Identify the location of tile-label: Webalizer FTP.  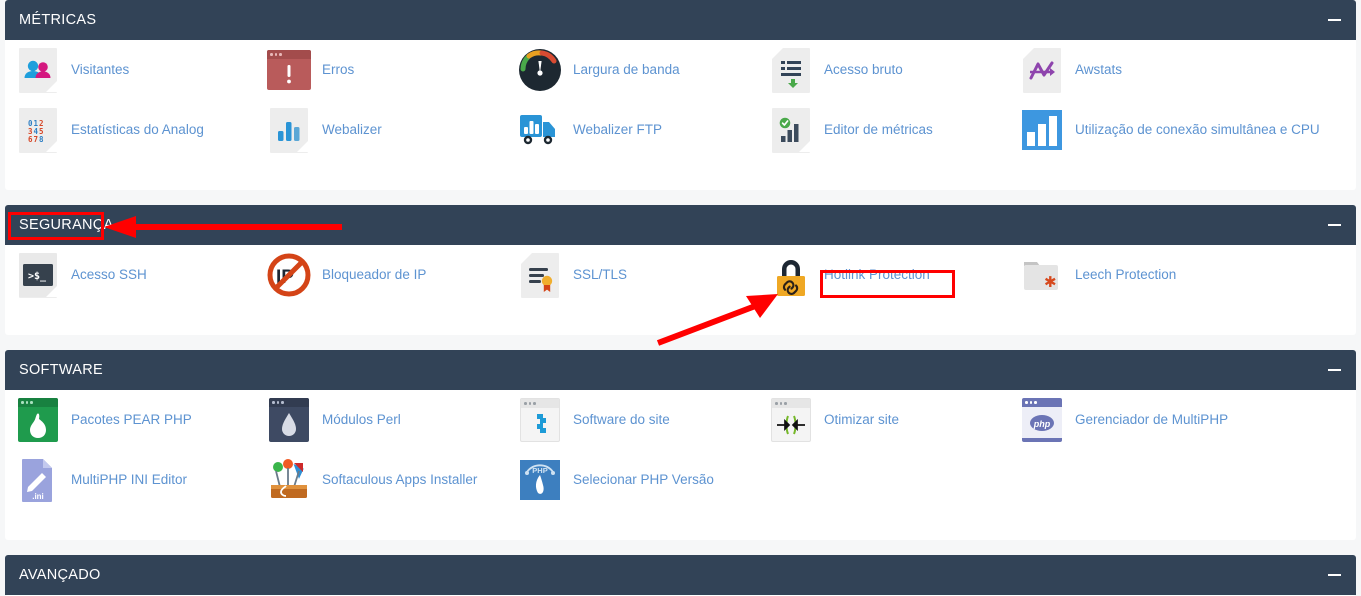
(618, 129).